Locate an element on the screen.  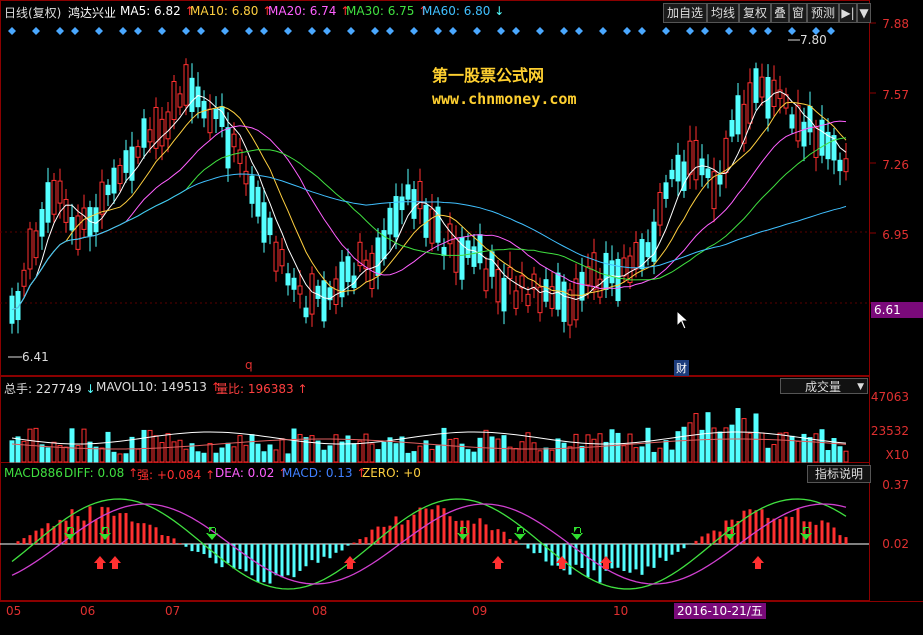
play-next-icon: ▶| is located at coordinates (848, 13).